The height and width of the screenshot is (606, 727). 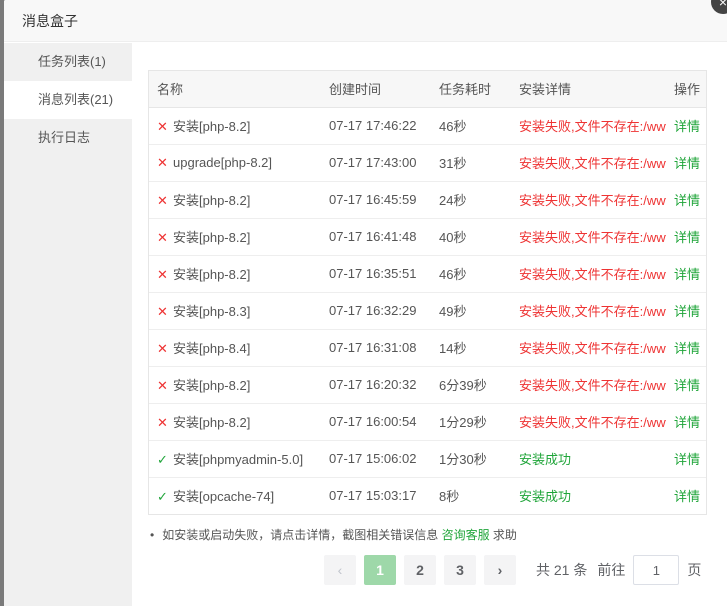 What do you see at coordinates (471, 311) in the screenshot?
I see `cell-duration: 49秒` at bounding box center [471, 311].